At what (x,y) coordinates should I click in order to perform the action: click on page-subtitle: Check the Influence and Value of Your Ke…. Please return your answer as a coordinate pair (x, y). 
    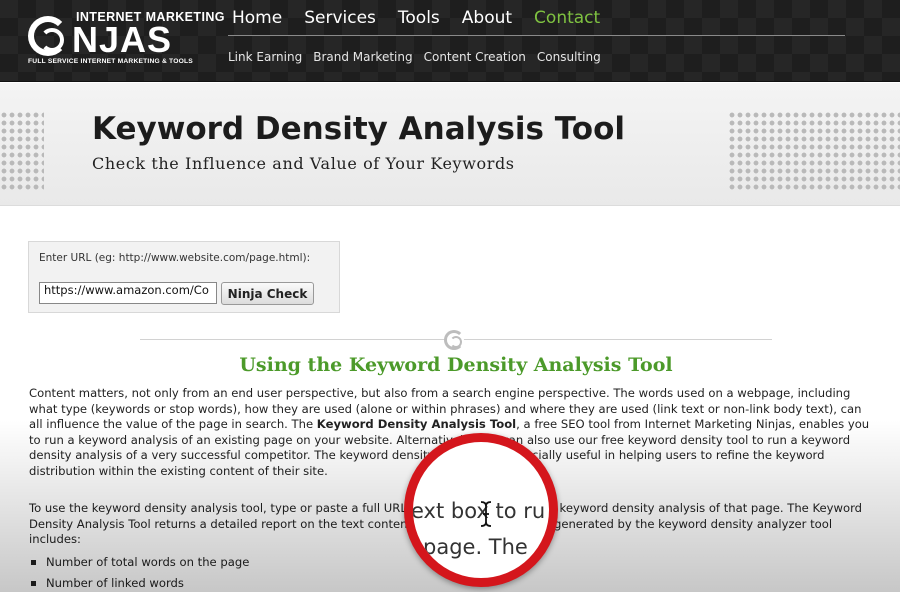
    Looking at the image, I should click on (303, 163).